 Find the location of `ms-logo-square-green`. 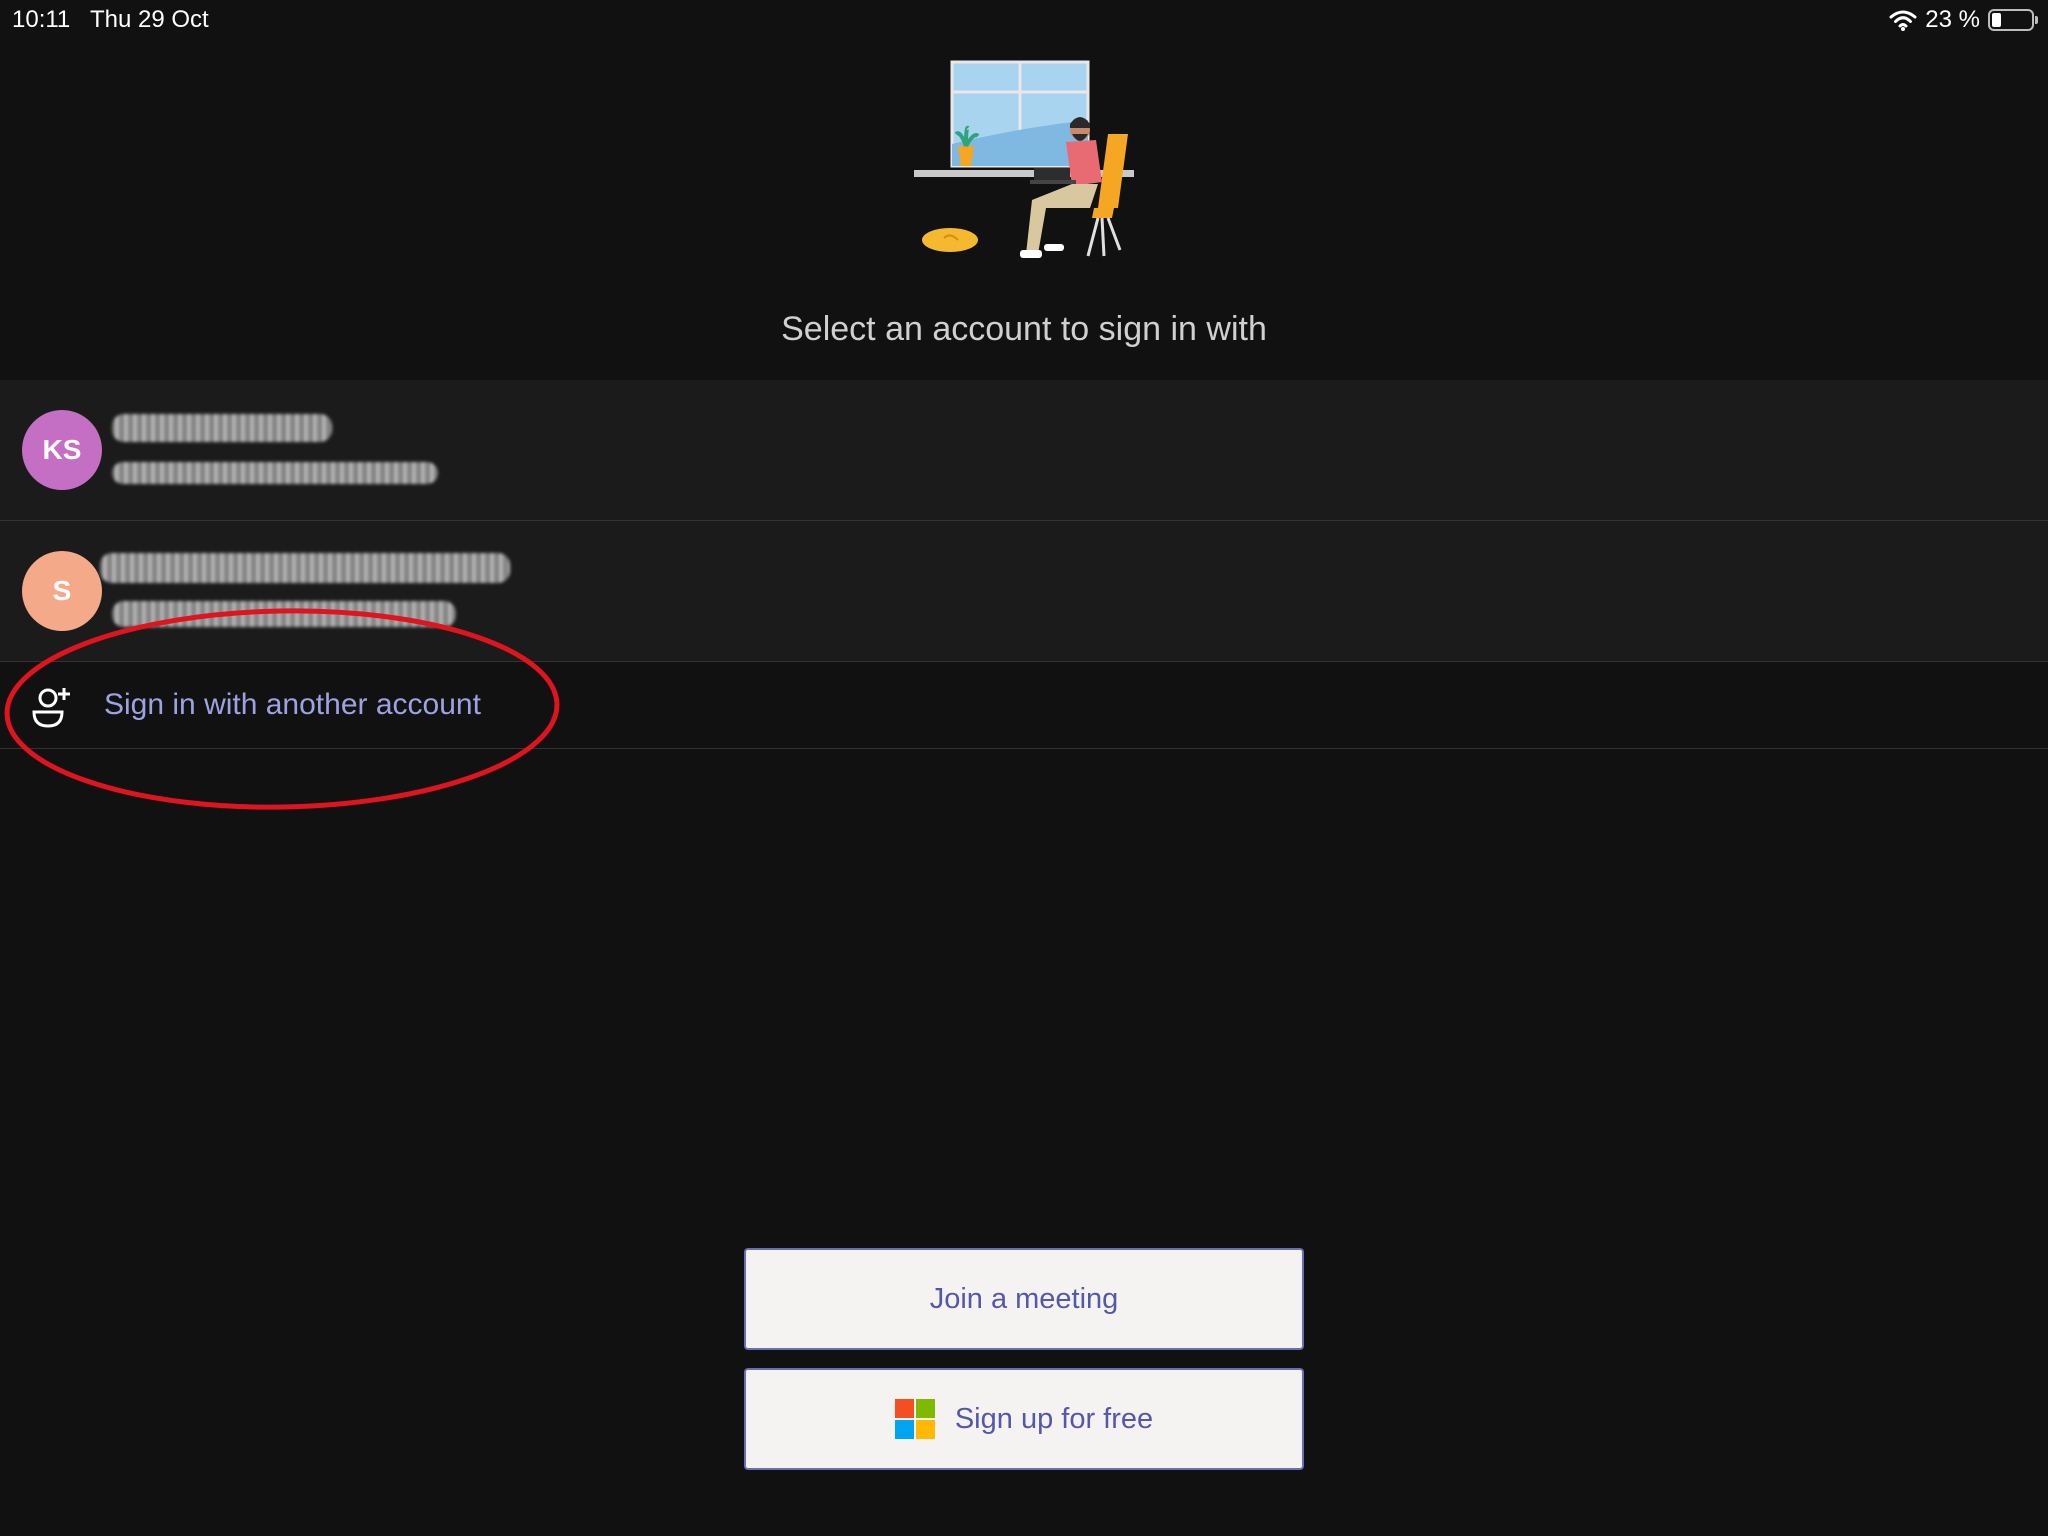

ms-logo-square-green is located at coordinates (925, 1408).